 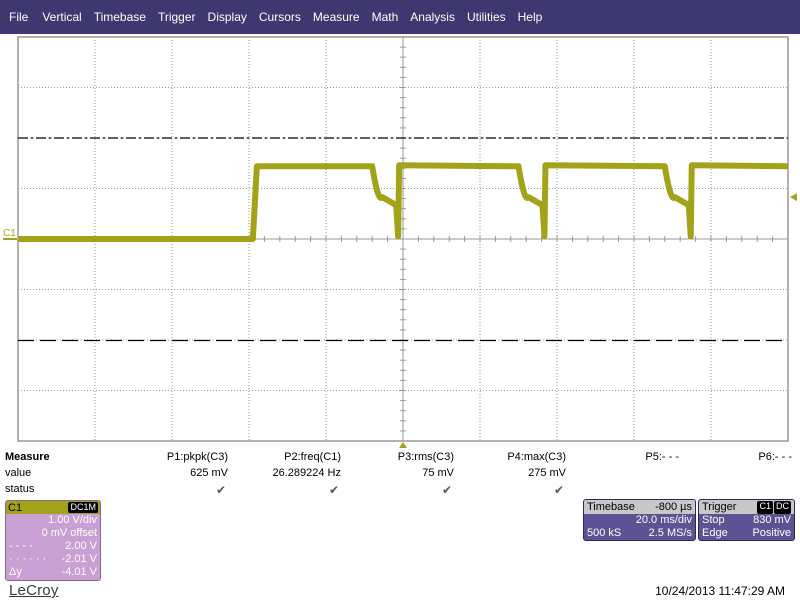 What do you see at coordinates (746, 507) in the screenshot?
I see `trigger-header: Trigger C1 DC` at bounding box center [746, 507].